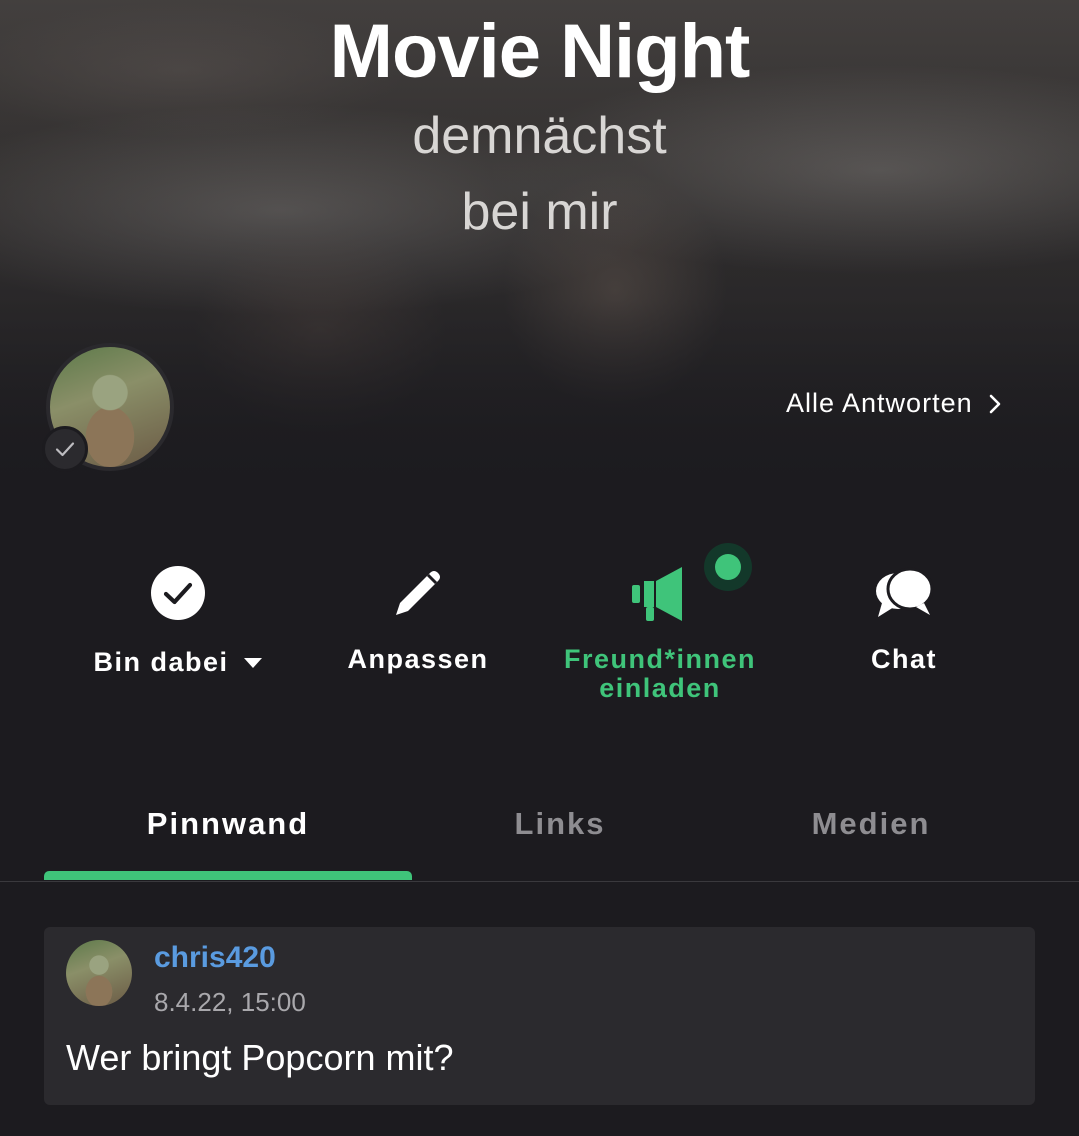 This screenshot has width=1079, height=1136. What do you see at coordinates (904, 659) in the screenshot?
I see `chat-label: Chat` at bounding box center [904, 659].